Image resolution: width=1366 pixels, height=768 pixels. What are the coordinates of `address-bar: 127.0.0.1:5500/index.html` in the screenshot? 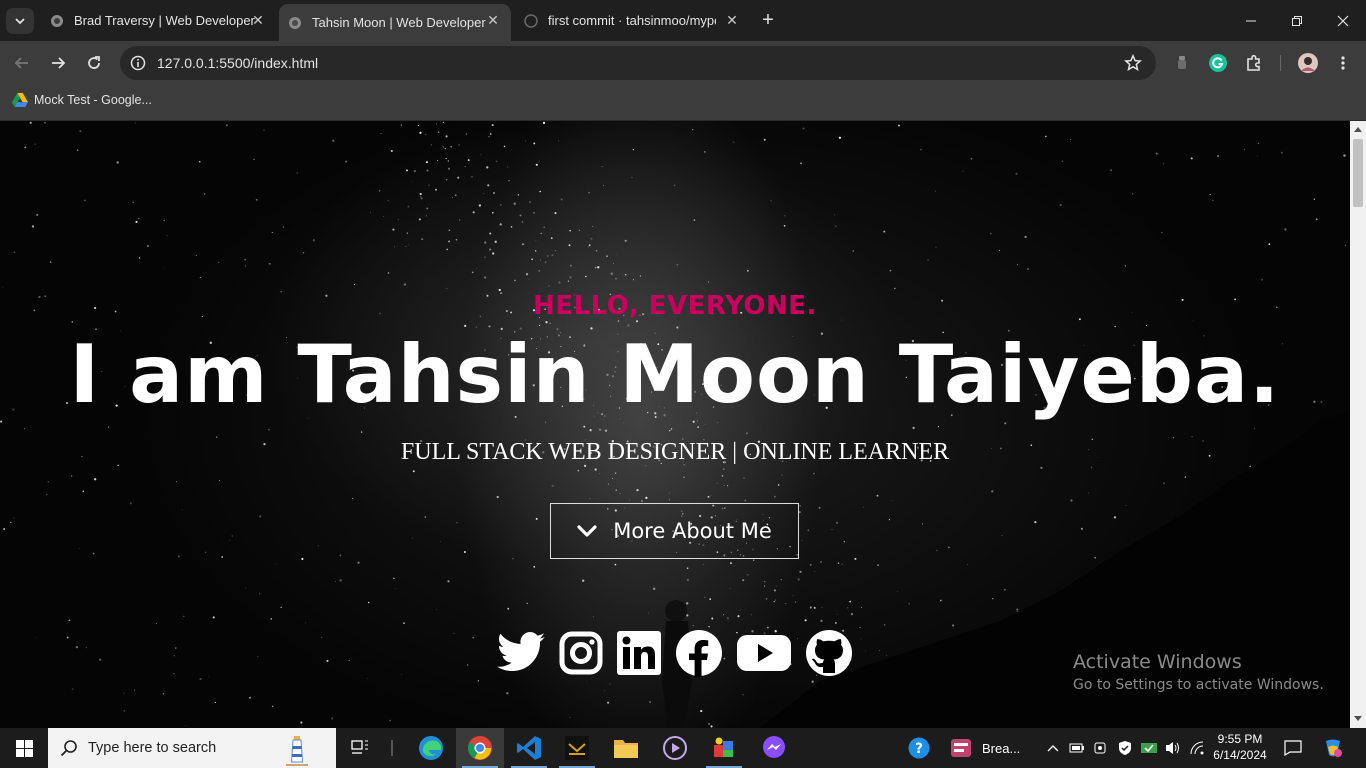 It's located at (638, 63).